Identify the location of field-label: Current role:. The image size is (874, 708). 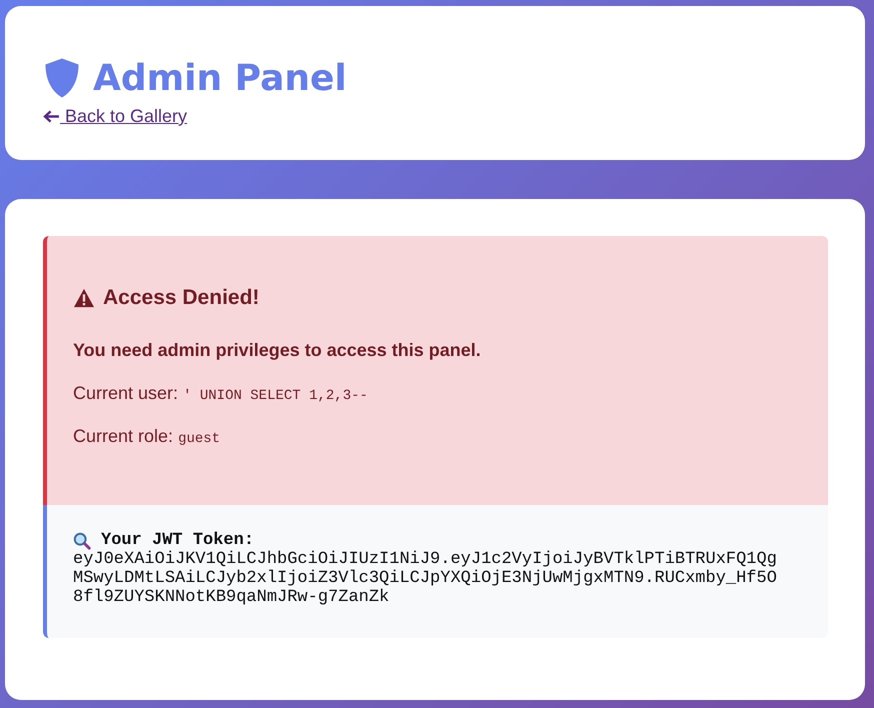
(123, 436).